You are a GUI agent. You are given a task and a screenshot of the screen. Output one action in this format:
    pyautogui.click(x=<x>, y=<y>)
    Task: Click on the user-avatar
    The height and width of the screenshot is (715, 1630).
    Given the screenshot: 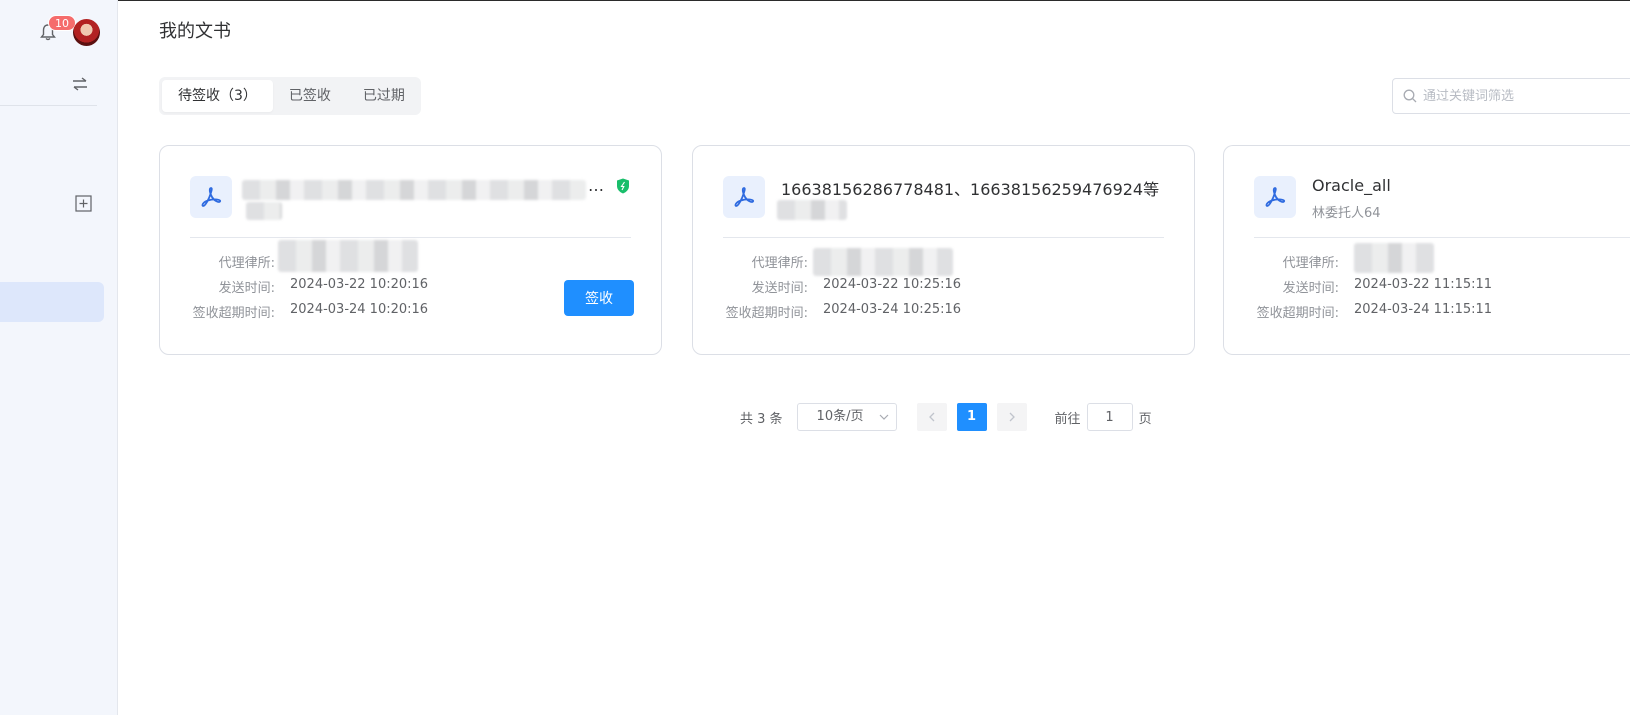 What is the action you would take?
    pyautogui.click(x=86, y=32)
    